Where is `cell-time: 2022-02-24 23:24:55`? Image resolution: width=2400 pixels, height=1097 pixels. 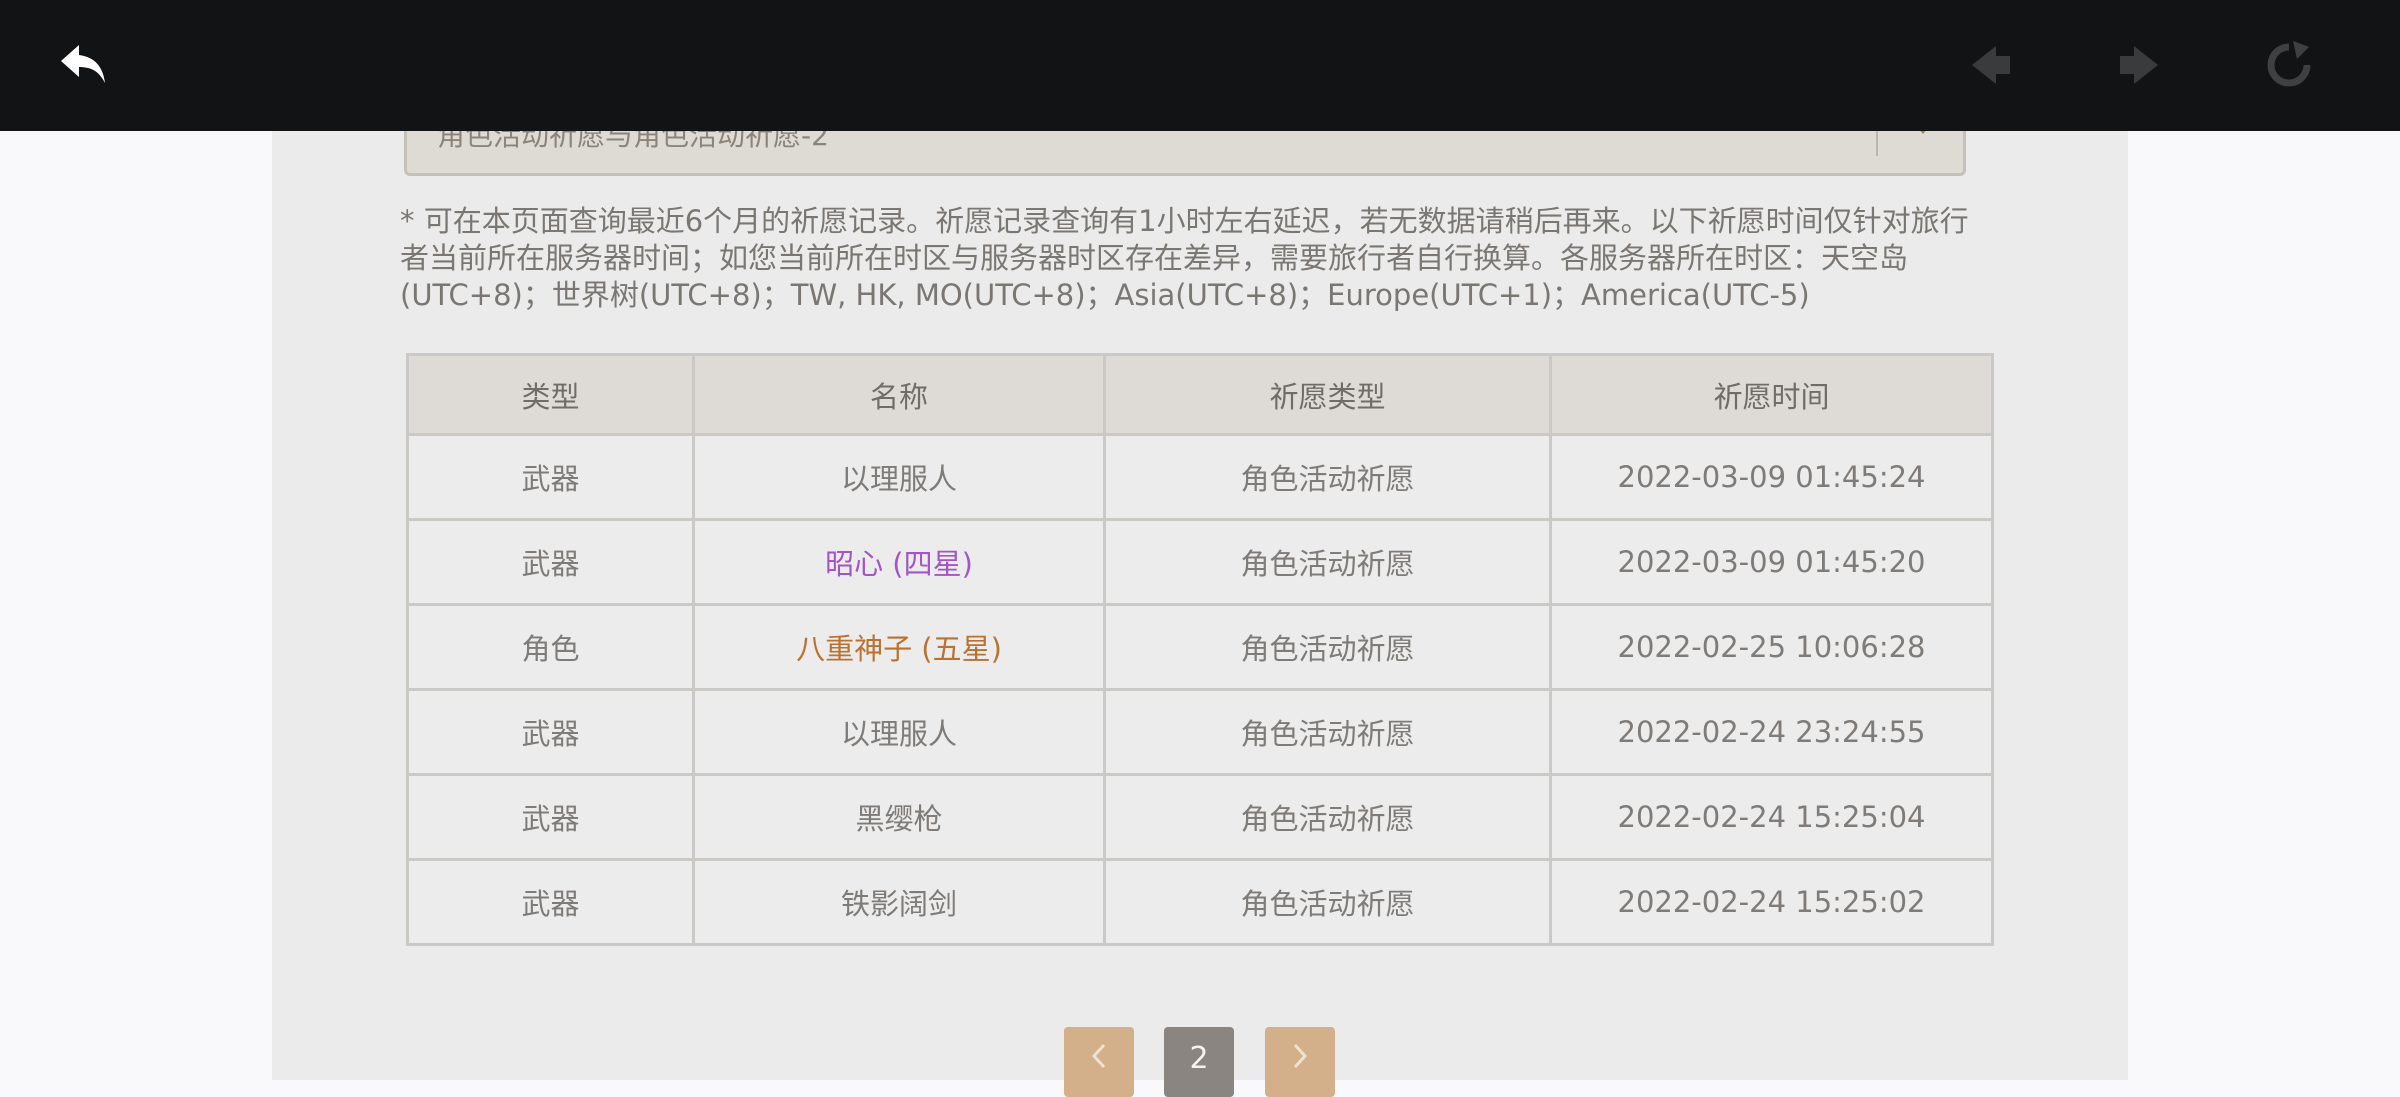 cell-time: 2022-02-24 23:24:55 is located at coordinates (1771, 732).